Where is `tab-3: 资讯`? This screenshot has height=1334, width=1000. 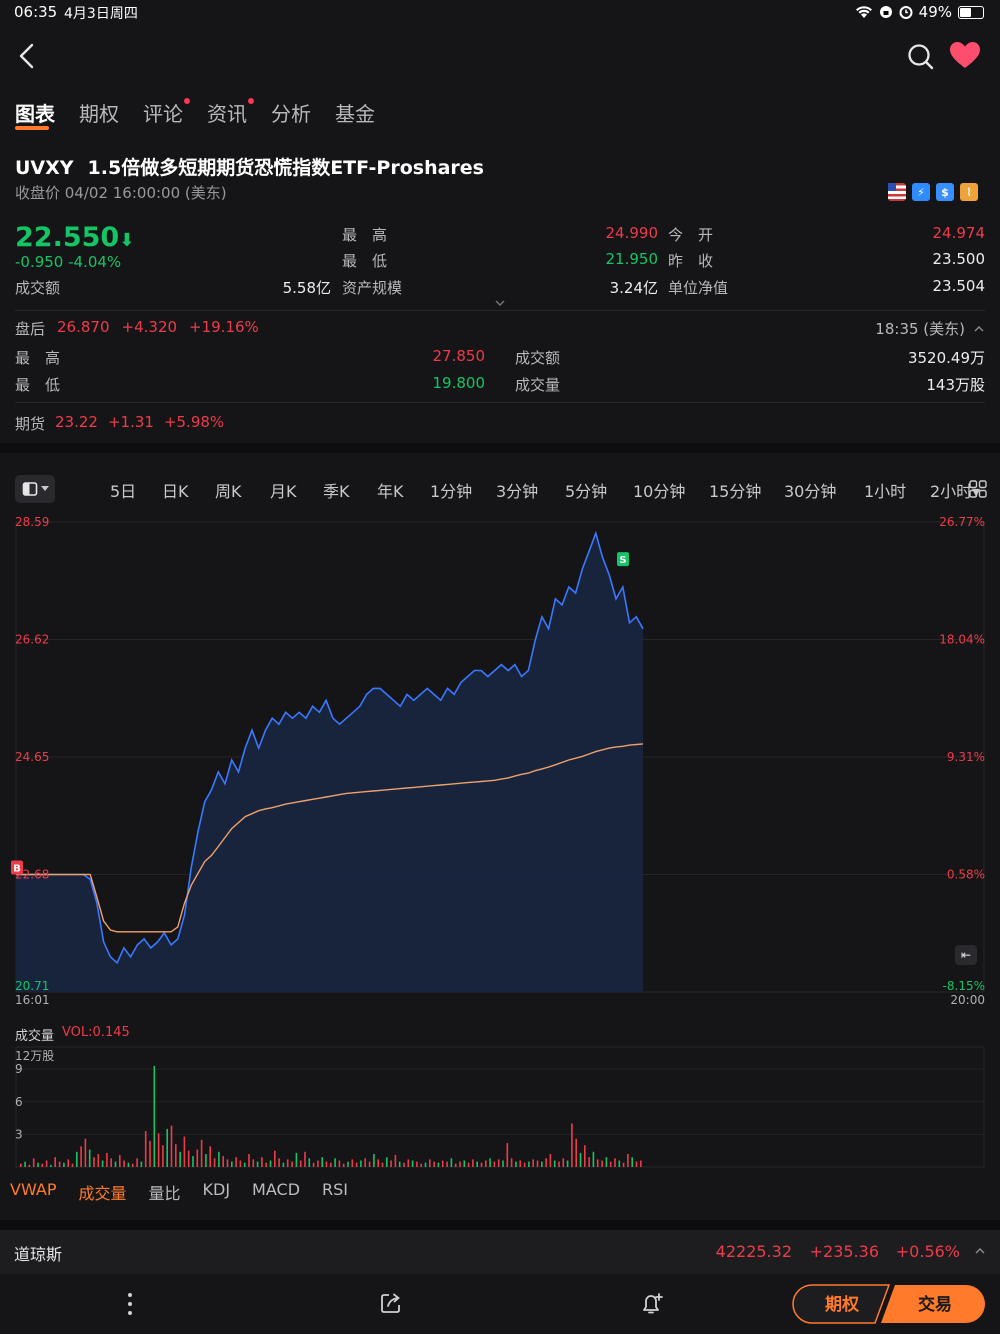
tab-3: 资讯 is located at coordinates (230, 113).